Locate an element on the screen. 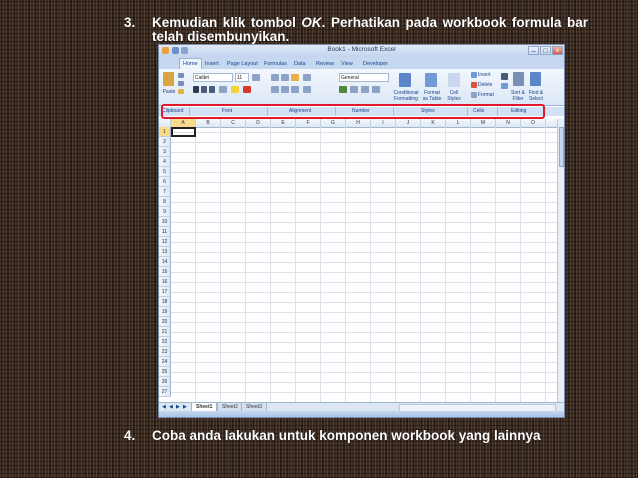 The width and height of the screenshot is (638, 478). cut-icon is located at coordinates (181, 75).